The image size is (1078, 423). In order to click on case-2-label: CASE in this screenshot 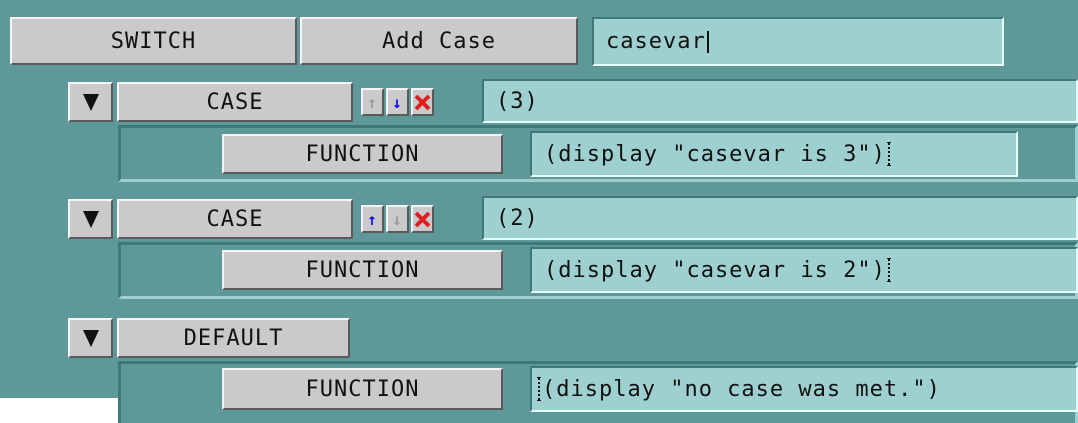, I will do `click(235, 219)`.